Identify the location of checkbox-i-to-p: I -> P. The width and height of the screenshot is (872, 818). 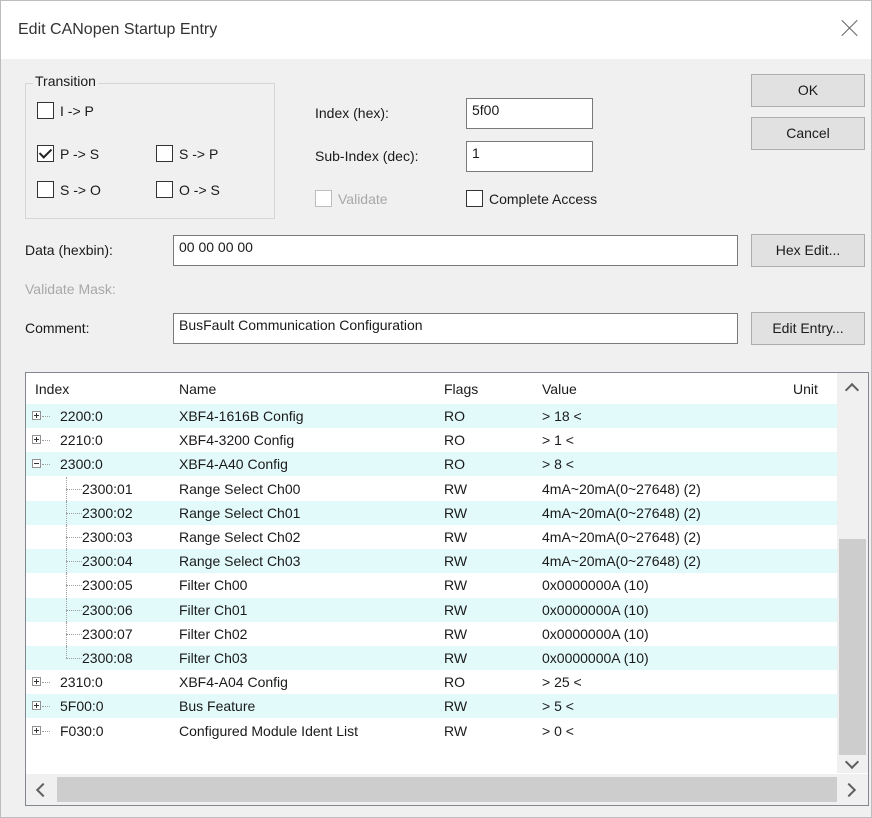
(65, 110).